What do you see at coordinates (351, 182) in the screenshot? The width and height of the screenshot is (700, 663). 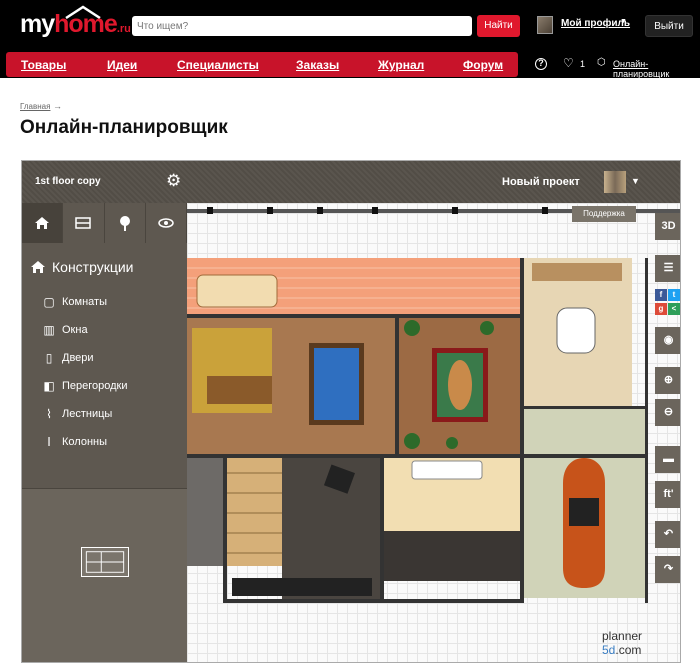 I see `planner-toolbar` at bounding box center [351, 182].